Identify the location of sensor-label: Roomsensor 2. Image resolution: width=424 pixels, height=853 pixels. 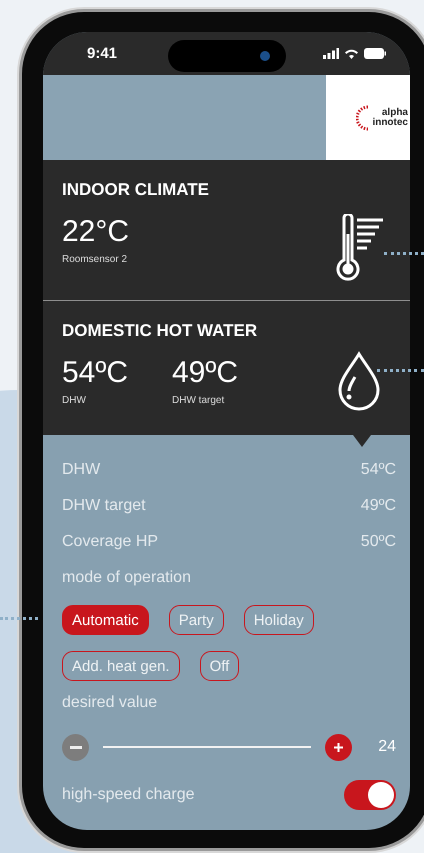
(95, 259).